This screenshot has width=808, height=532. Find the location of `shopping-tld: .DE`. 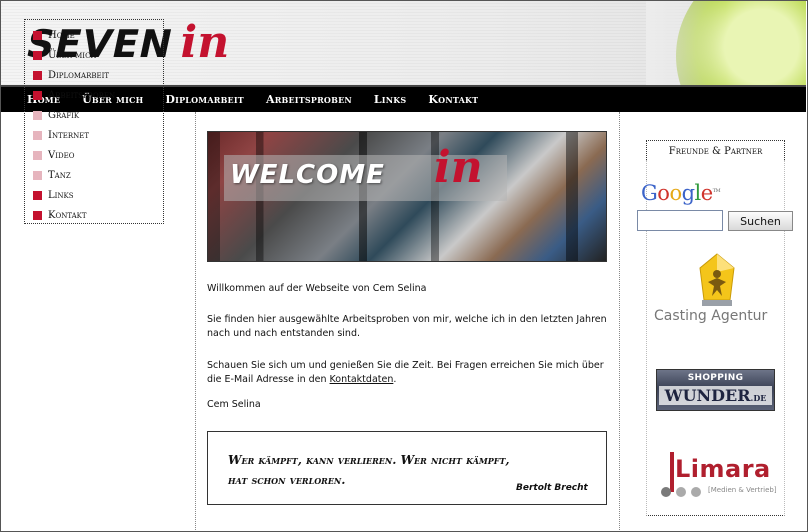

shopping-tld: .DE is located at coordinates (758, 398).